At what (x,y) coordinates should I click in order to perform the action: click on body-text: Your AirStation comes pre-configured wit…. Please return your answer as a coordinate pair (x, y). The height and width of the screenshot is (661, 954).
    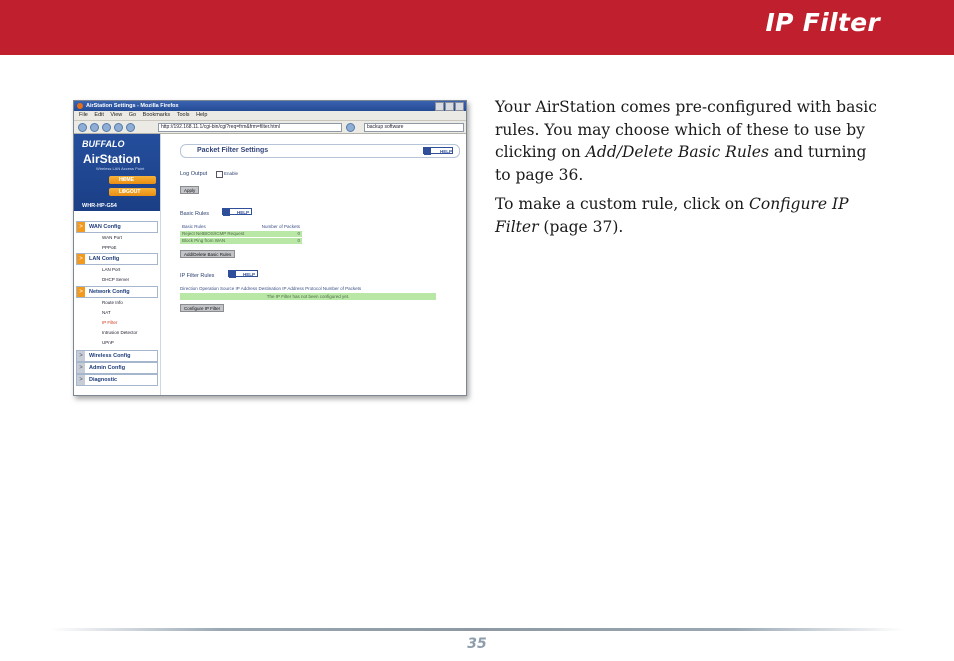
    Looking at the image, I should click on (690, 170).